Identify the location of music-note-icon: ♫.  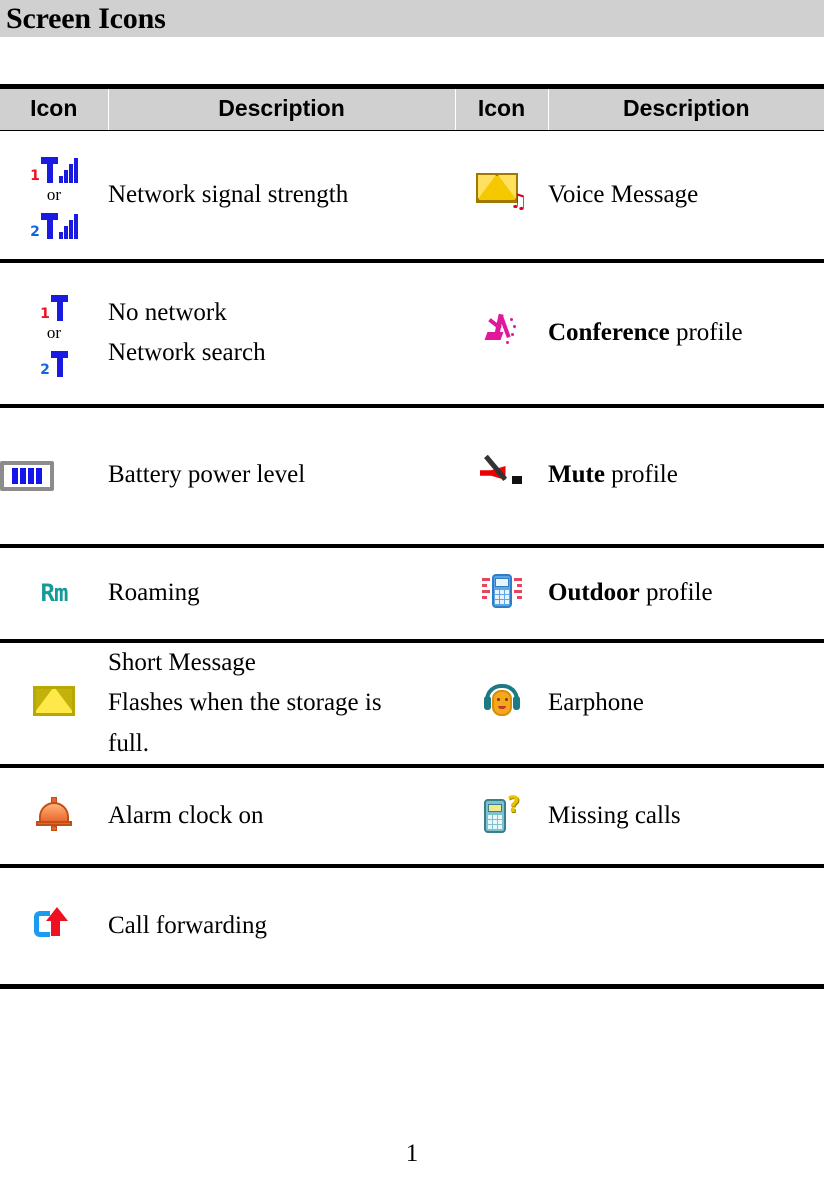
(518, 201).